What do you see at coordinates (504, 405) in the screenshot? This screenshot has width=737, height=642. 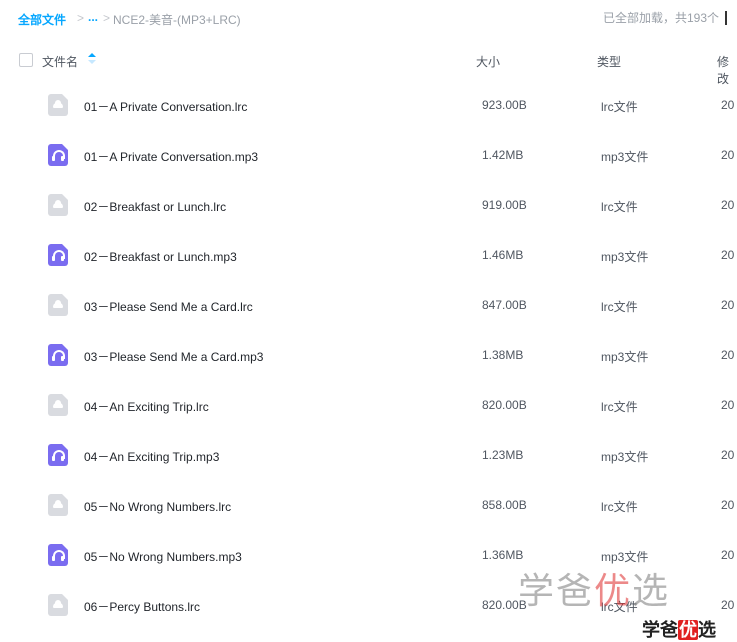 I see `file-size: 820.00B` at bounding box center [504, 405].